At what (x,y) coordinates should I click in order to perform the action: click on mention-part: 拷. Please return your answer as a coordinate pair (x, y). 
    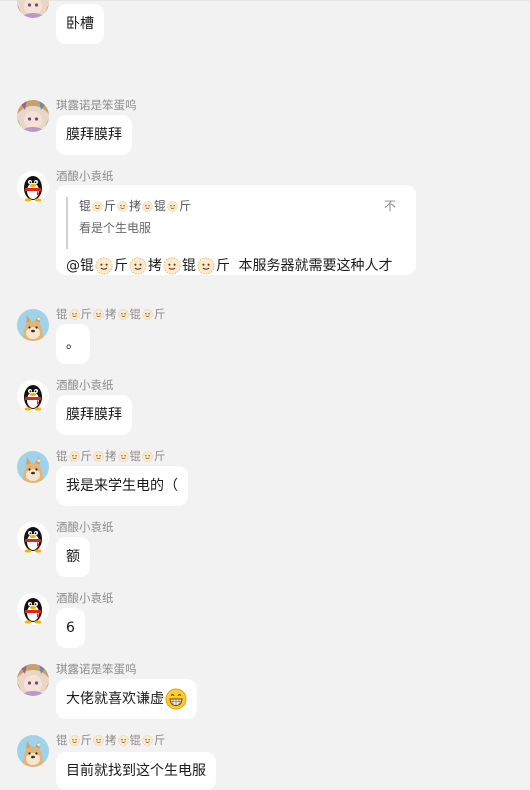
    Looking at the image, I should click on (155, 266).